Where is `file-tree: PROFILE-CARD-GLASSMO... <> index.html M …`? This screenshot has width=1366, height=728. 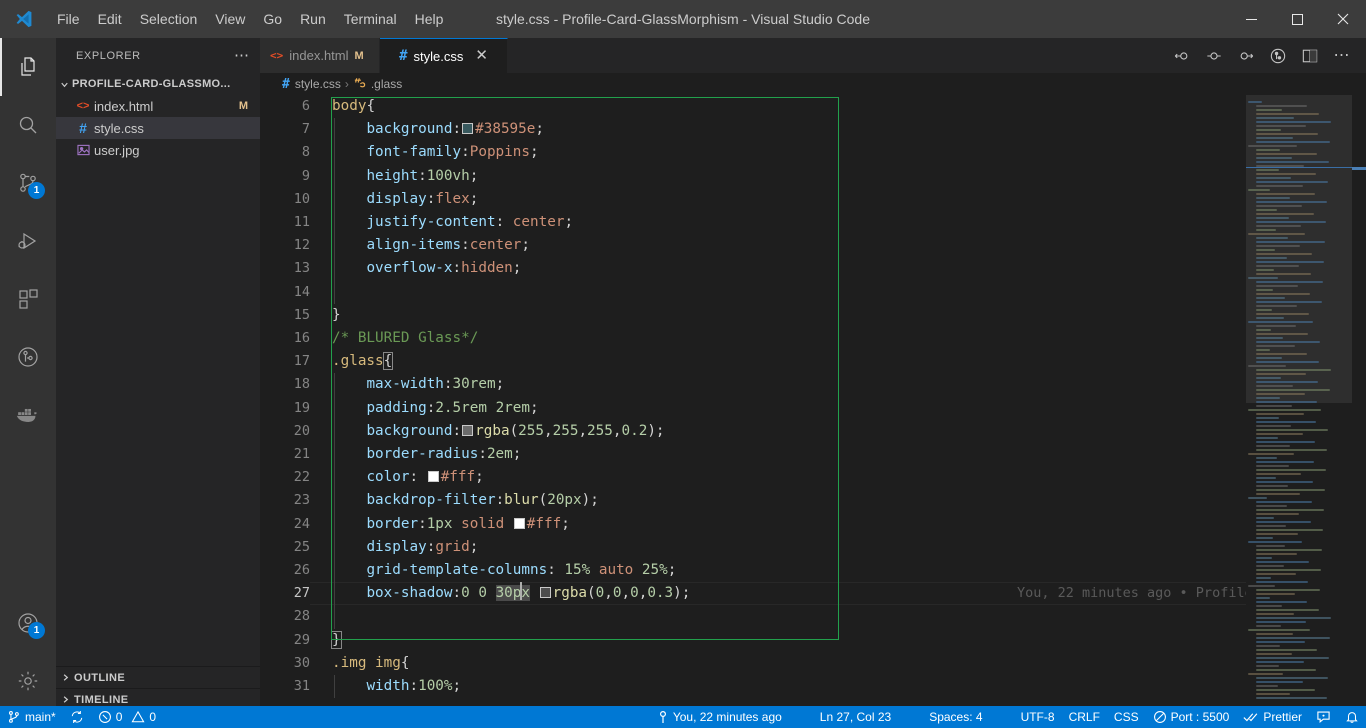 file-tree: PROFILE-CARD-GLASSMO... <> index.html M … is located at coordinates (158, 369).